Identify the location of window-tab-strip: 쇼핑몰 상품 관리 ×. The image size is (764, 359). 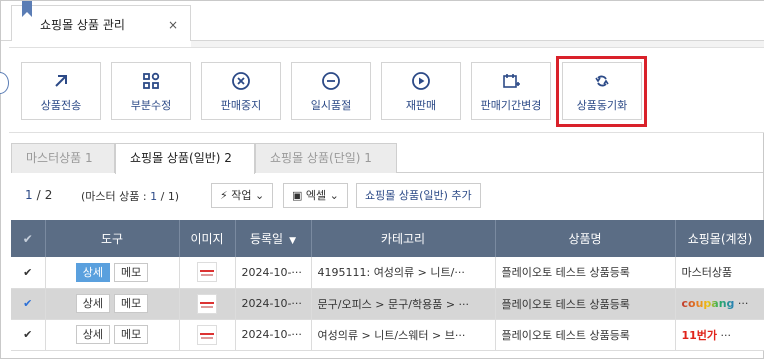
(382, 21).